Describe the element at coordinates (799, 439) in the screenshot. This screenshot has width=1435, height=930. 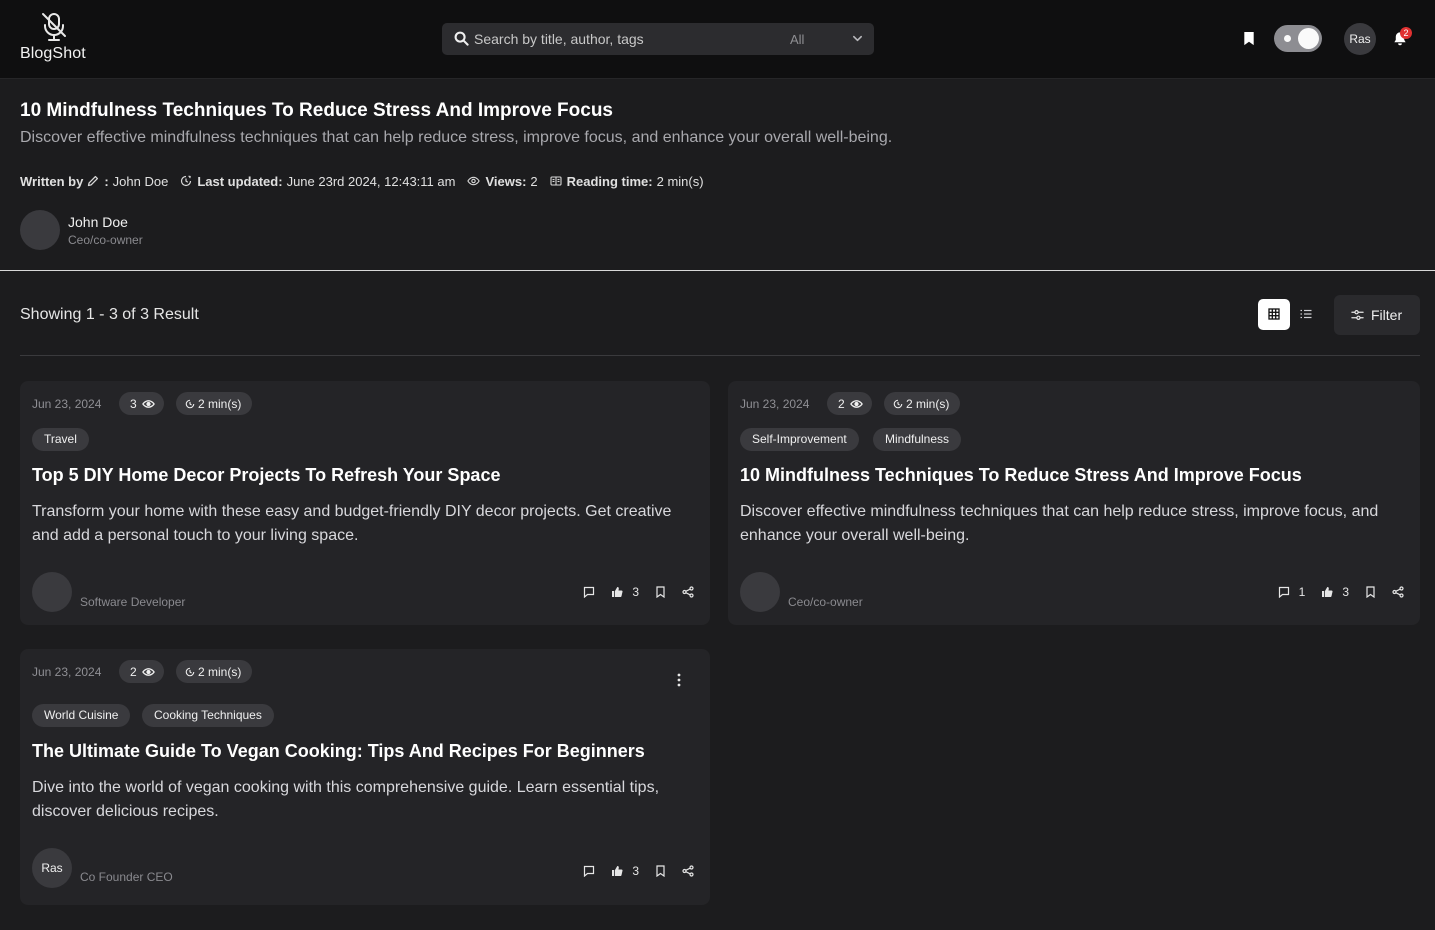
I see `post-tag: Self-Improvement` at that location.